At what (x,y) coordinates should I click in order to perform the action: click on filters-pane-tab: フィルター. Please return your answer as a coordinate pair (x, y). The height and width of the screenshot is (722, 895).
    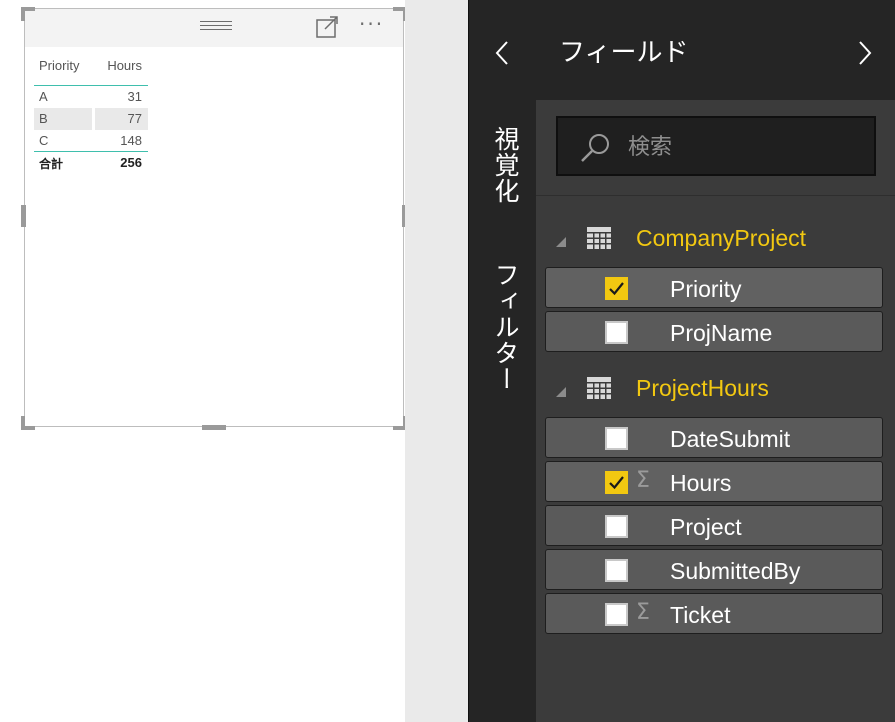
    Looking at the image, I should click on (505, 327).